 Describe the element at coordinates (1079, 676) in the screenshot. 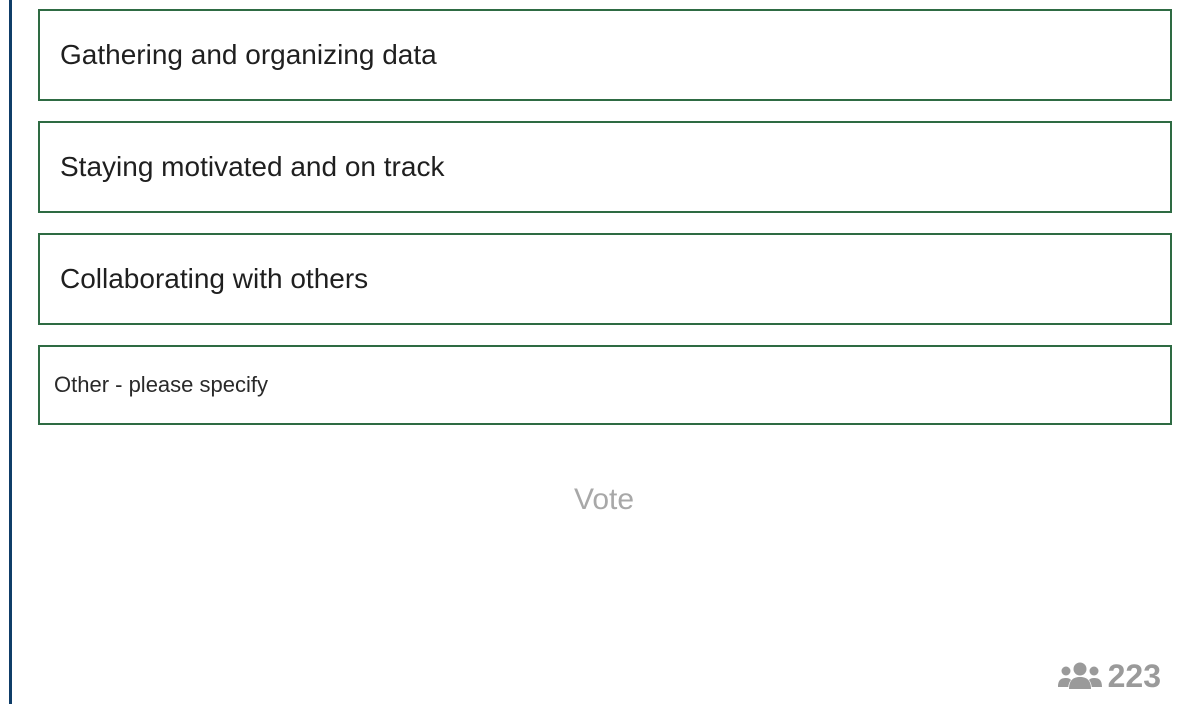

I see `users-icon` at that location.